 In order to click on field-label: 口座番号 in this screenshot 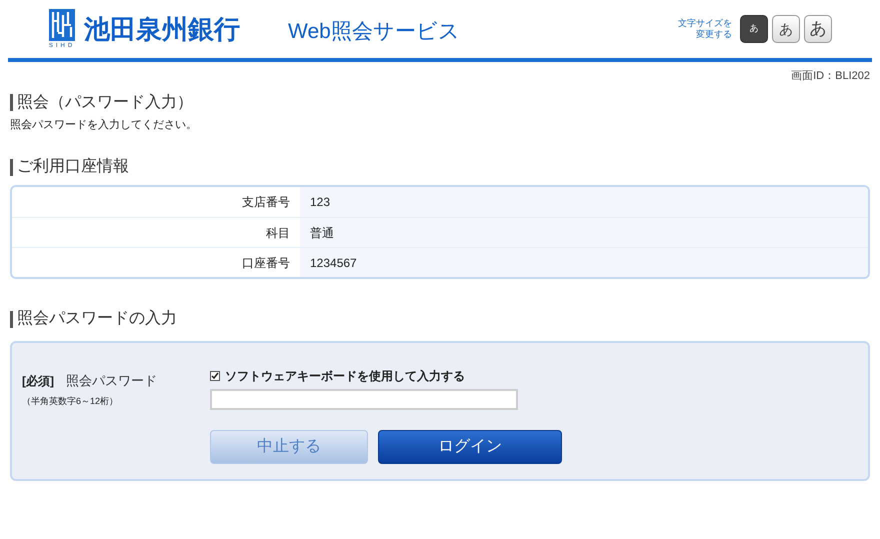, I will do `click(266, 263)`.